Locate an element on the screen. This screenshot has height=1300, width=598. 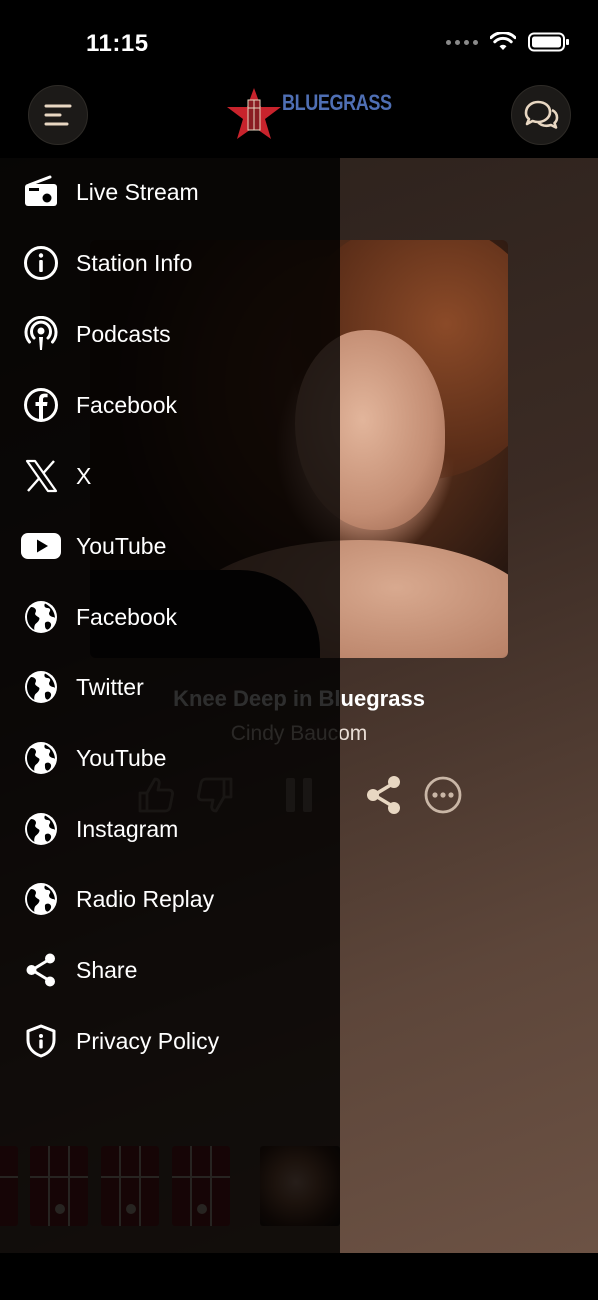
status-time: 11:15 is located at coordinates (117, 43).